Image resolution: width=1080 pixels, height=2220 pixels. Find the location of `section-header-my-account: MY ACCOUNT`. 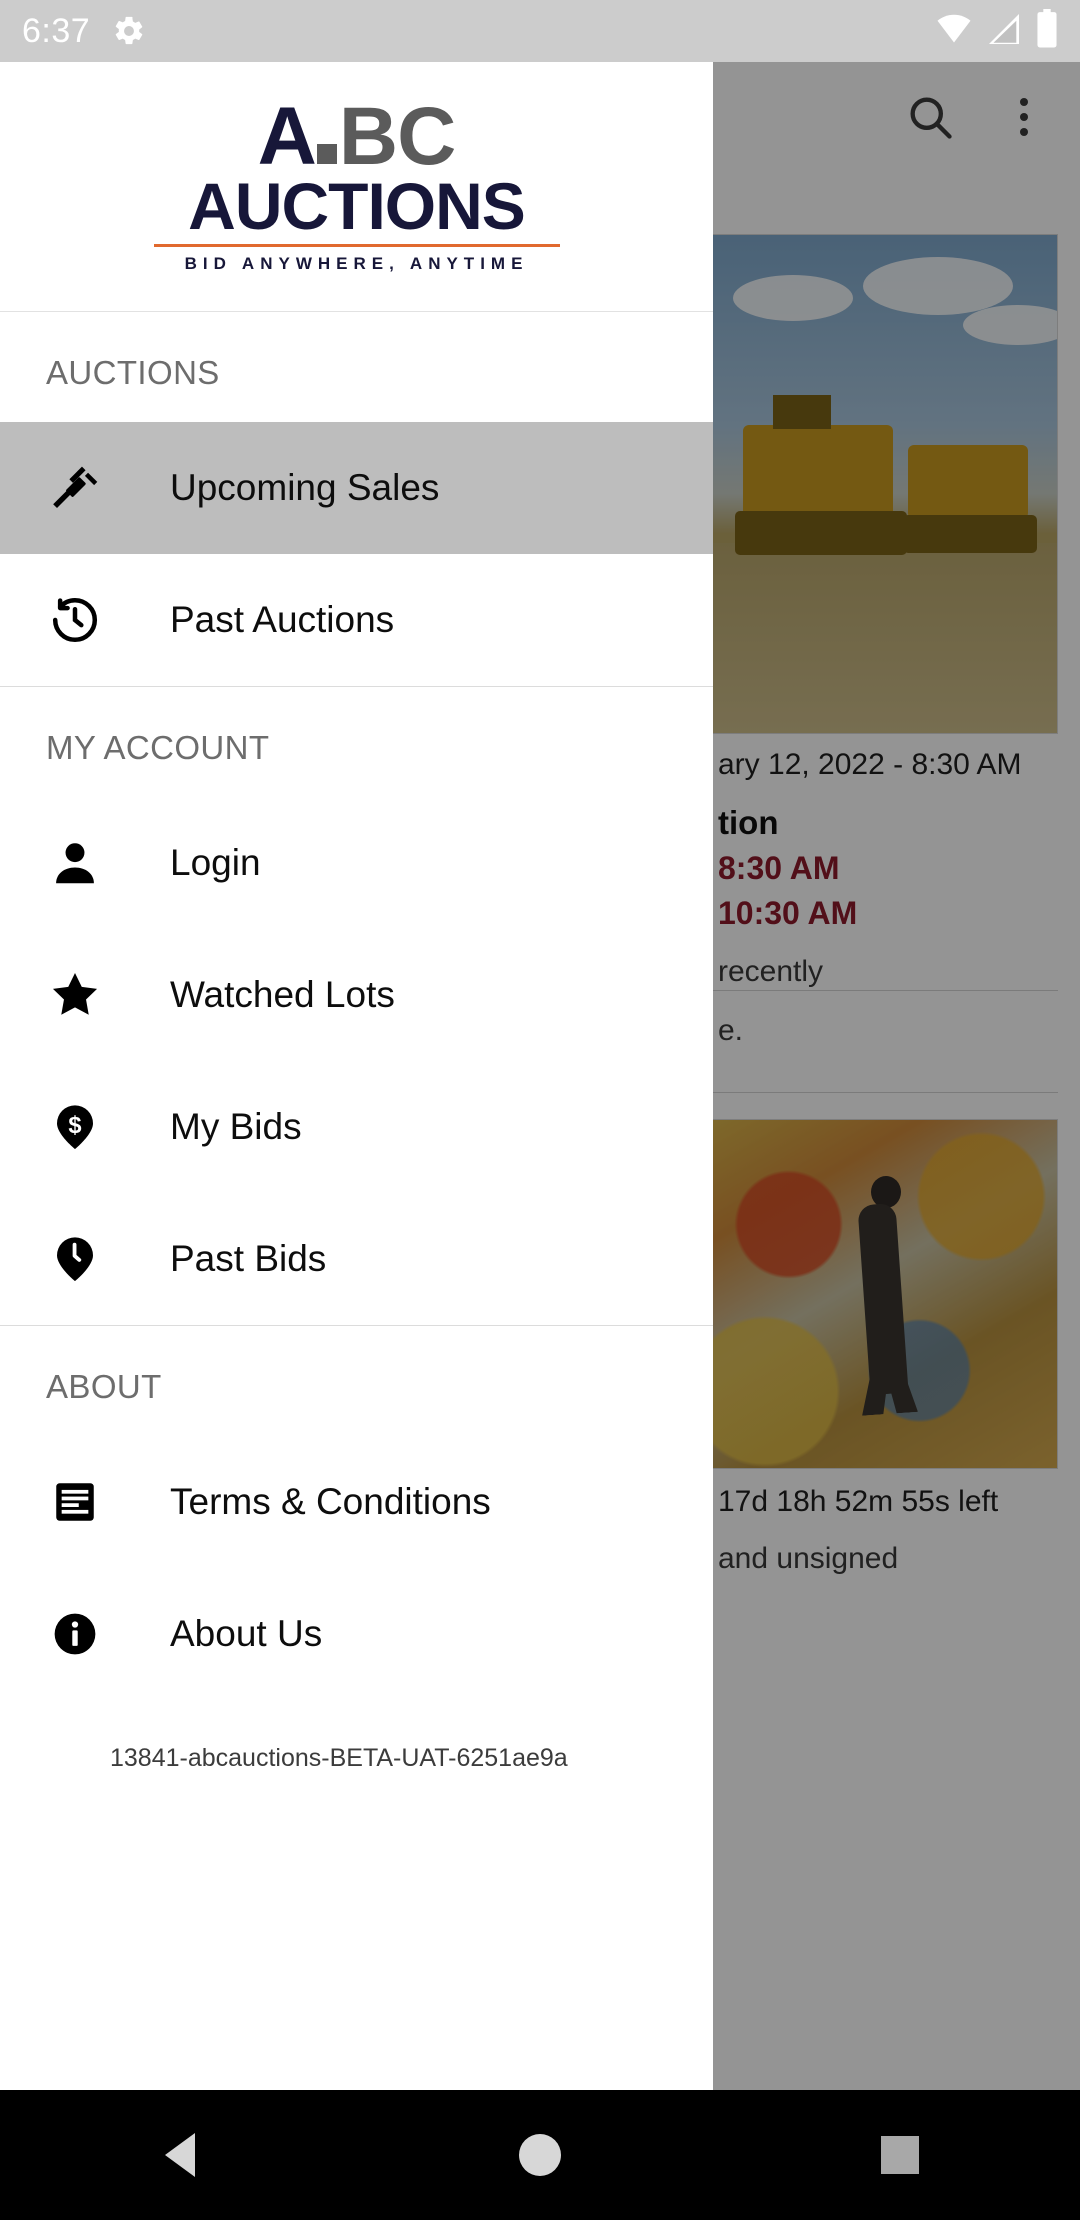

section-header-my-account: MY ACCOUNT is located at coordinates (158, 747).